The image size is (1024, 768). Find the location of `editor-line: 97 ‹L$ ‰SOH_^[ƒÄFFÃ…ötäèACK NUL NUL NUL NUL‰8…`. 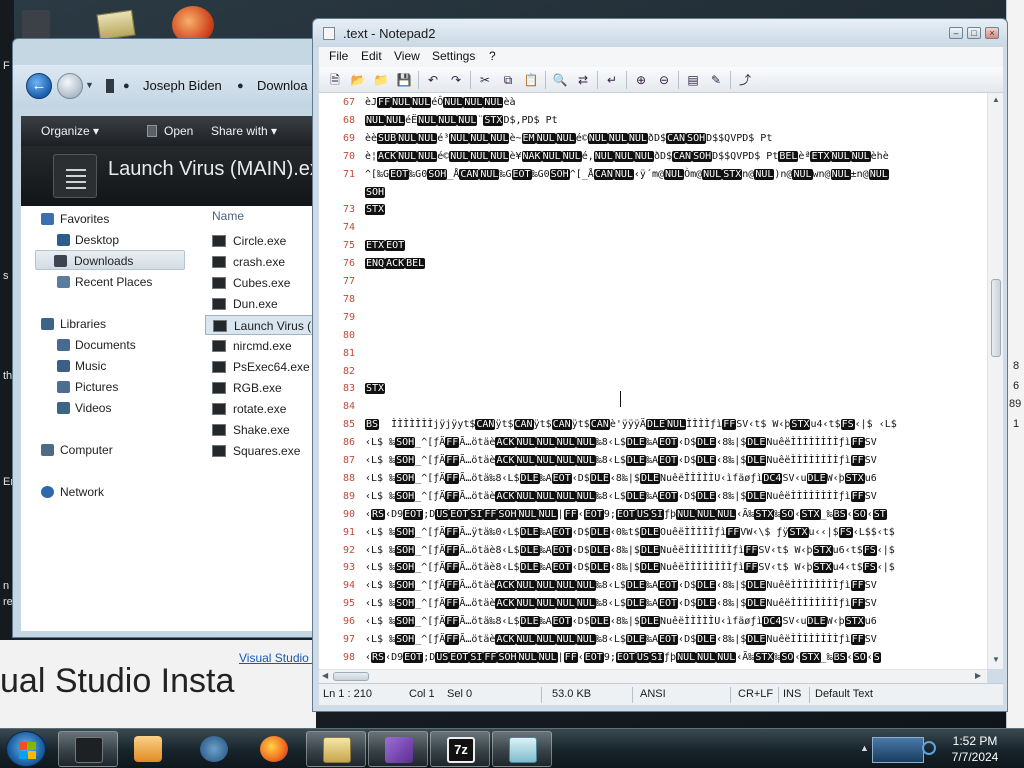

editor-line: 97 ‹L$ ‰SOH_^[ƒÄFFÃ…ötäèACK NUL NUL NUL NUL‰8… is located at coordinates (653, 640).